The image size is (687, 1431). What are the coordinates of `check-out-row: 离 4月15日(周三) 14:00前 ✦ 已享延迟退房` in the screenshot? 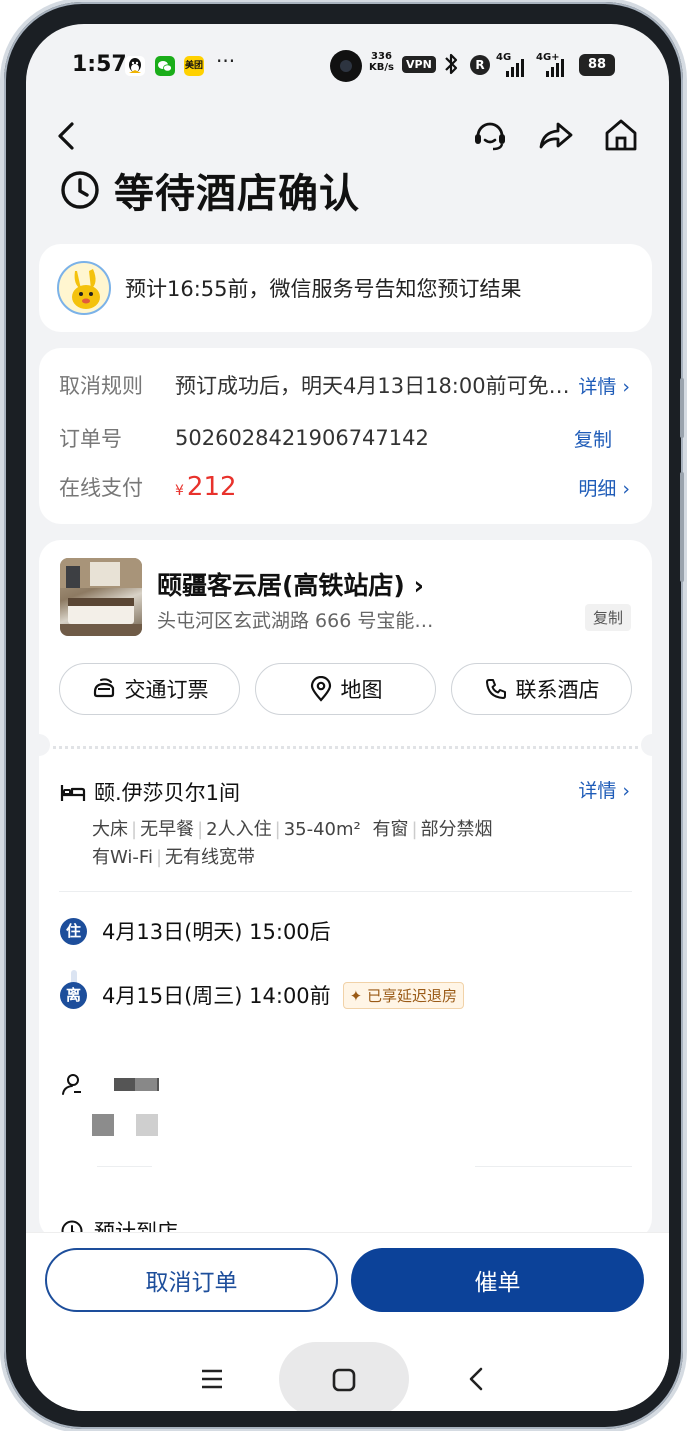 It's located at (262, 995).